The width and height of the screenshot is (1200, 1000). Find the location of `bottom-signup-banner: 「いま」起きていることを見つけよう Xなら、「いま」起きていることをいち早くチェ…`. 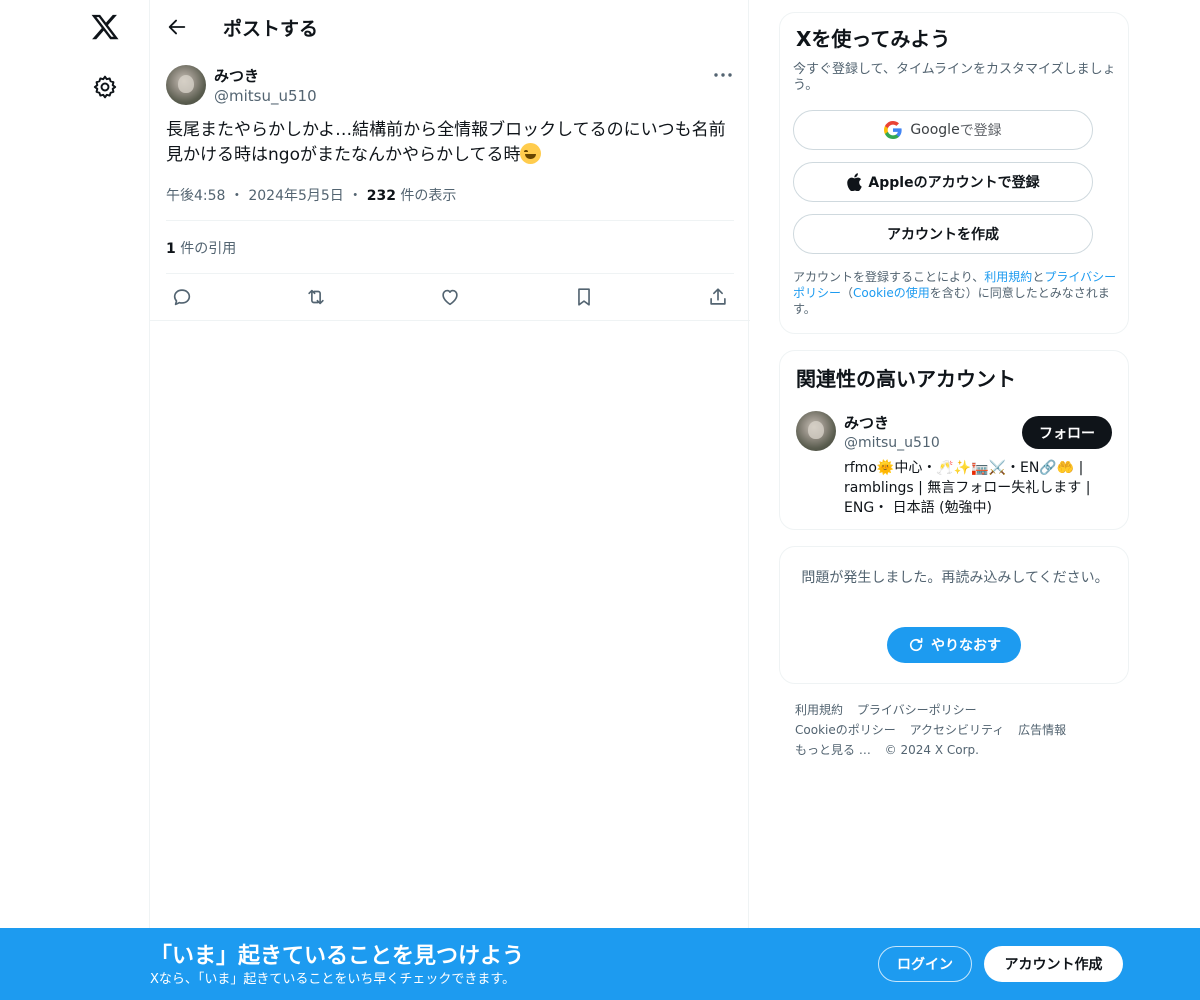

bottom-signup-banner: 「いま」起きていることを見つけよう Xなら、「いま」起きていることをいち早くチェ… is located at coordinates (600, 964).